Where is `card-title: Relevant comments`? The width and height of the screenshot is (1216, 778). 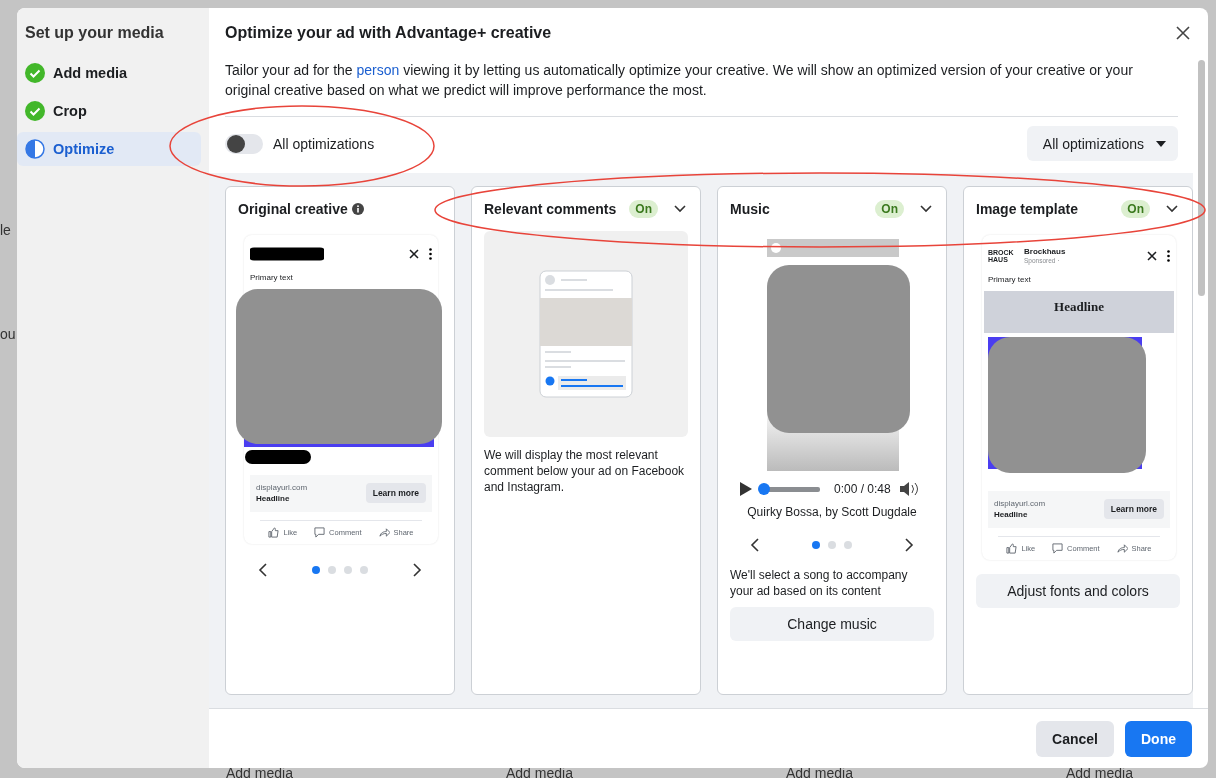 card-title: Relevant comments is located at coordinates (550, 209).